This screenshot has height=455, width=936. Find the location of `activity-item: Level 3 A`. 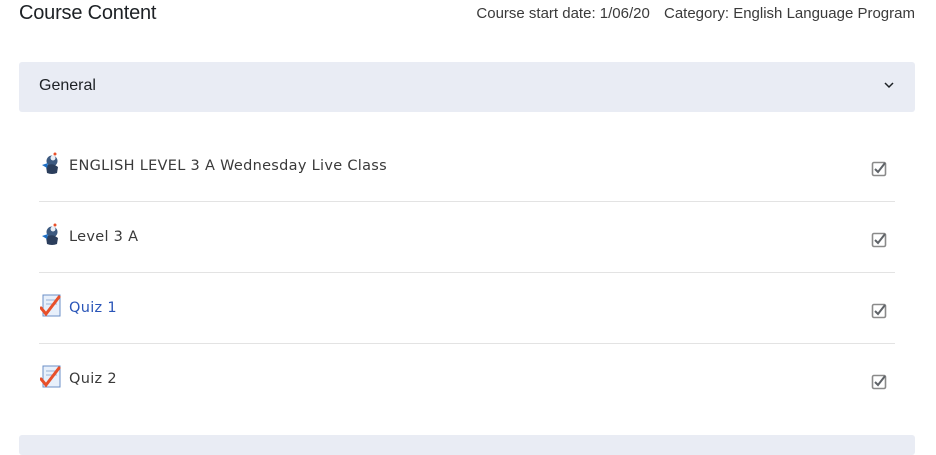

activity-item: Level 3 A is located at coordinates (467, 237).